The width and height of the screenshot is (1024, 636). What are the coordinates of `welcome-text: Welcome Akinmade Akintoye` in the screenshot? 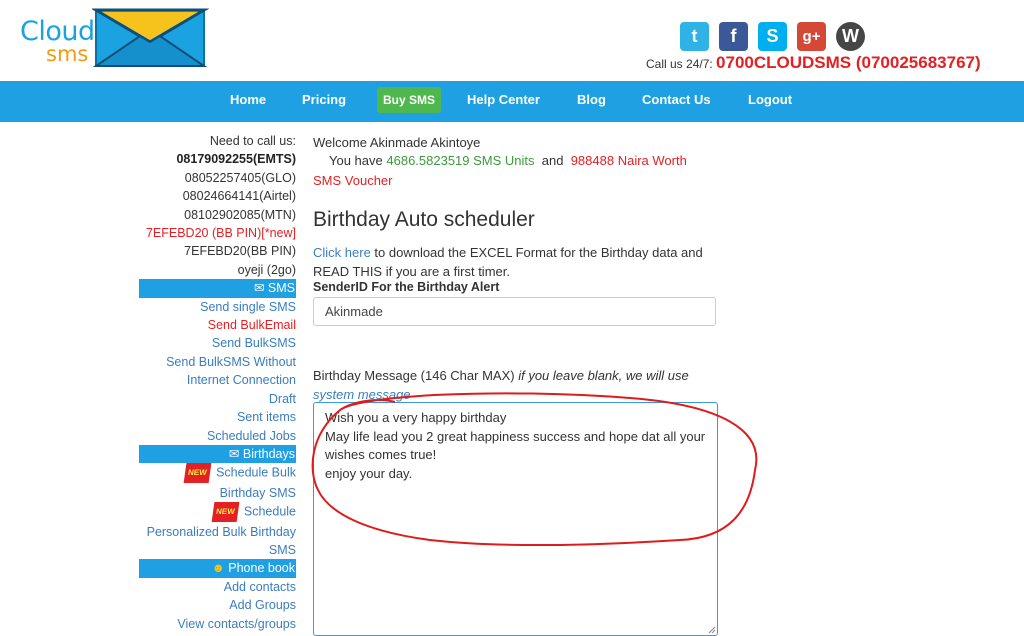 It's located at (397, 142).